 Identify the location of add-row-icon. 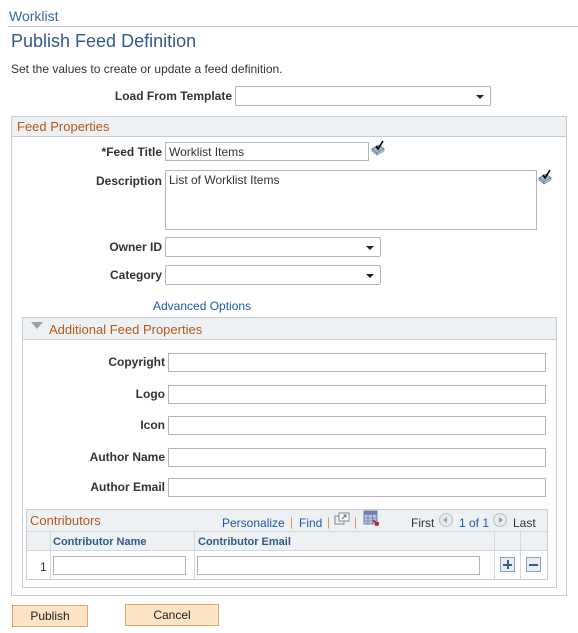
(507, 564).